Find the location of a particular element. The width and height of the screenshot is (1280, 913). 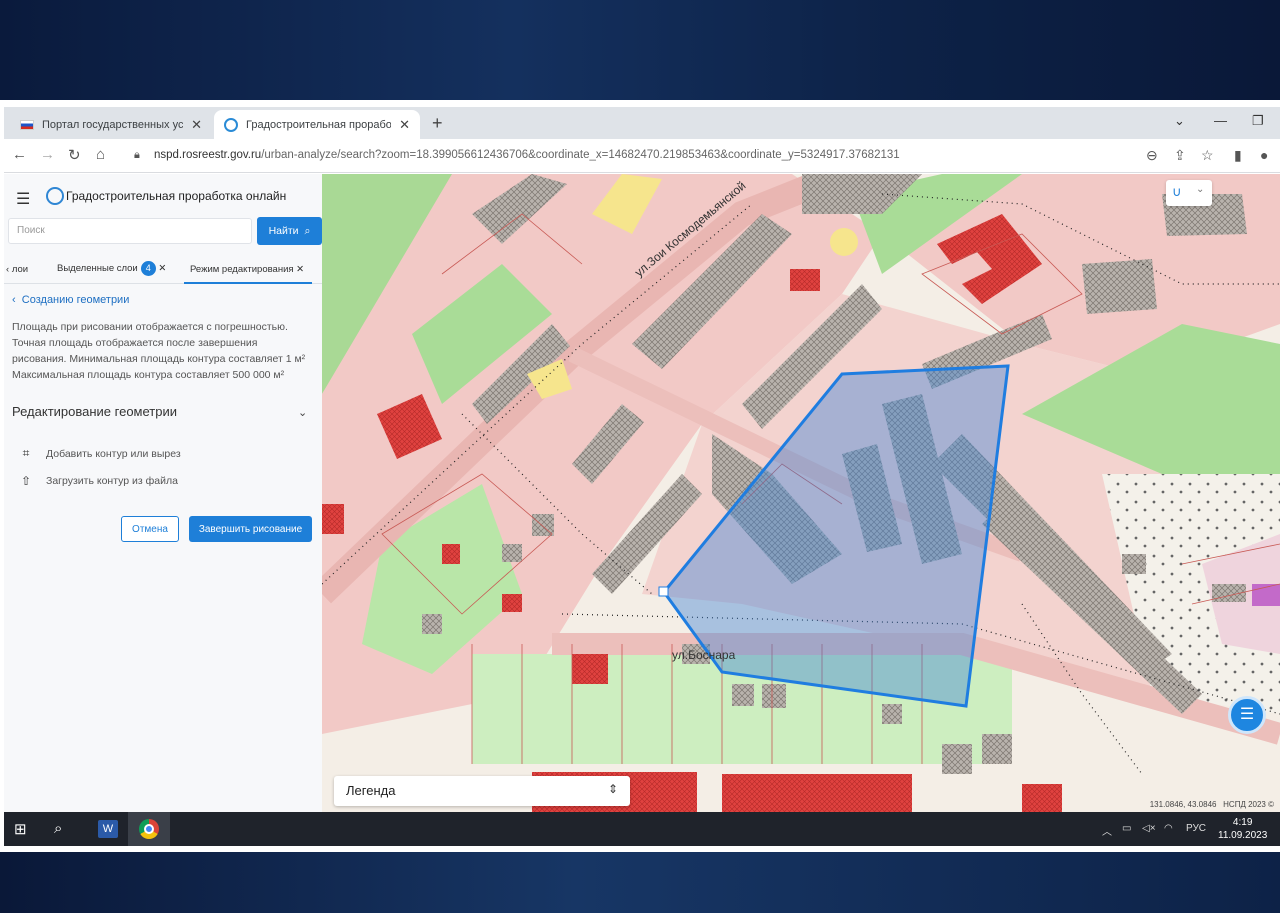

wifi-icon: ◠ is located at coordinates (1168, 828).